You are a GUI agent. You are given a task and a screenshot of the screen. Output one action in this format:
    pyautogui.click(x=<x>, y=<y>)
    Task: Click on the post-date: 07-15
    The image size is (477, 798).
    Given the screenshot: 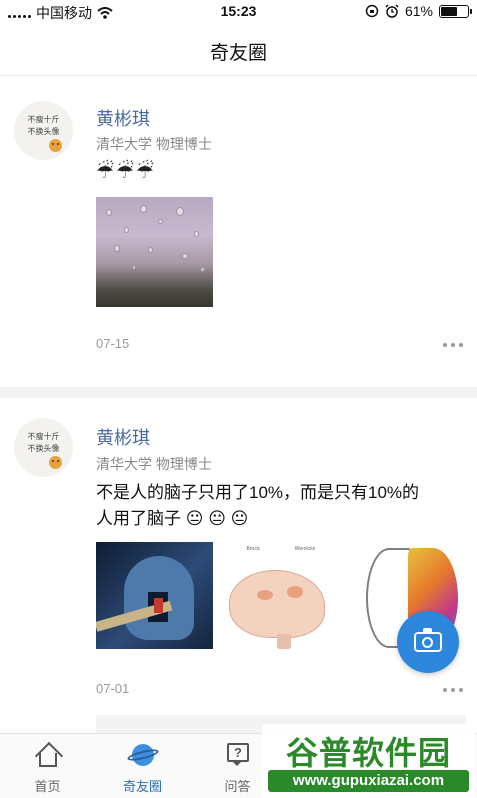 What is the action you would take?
    pyautogui.click(x=113, y=343)
    